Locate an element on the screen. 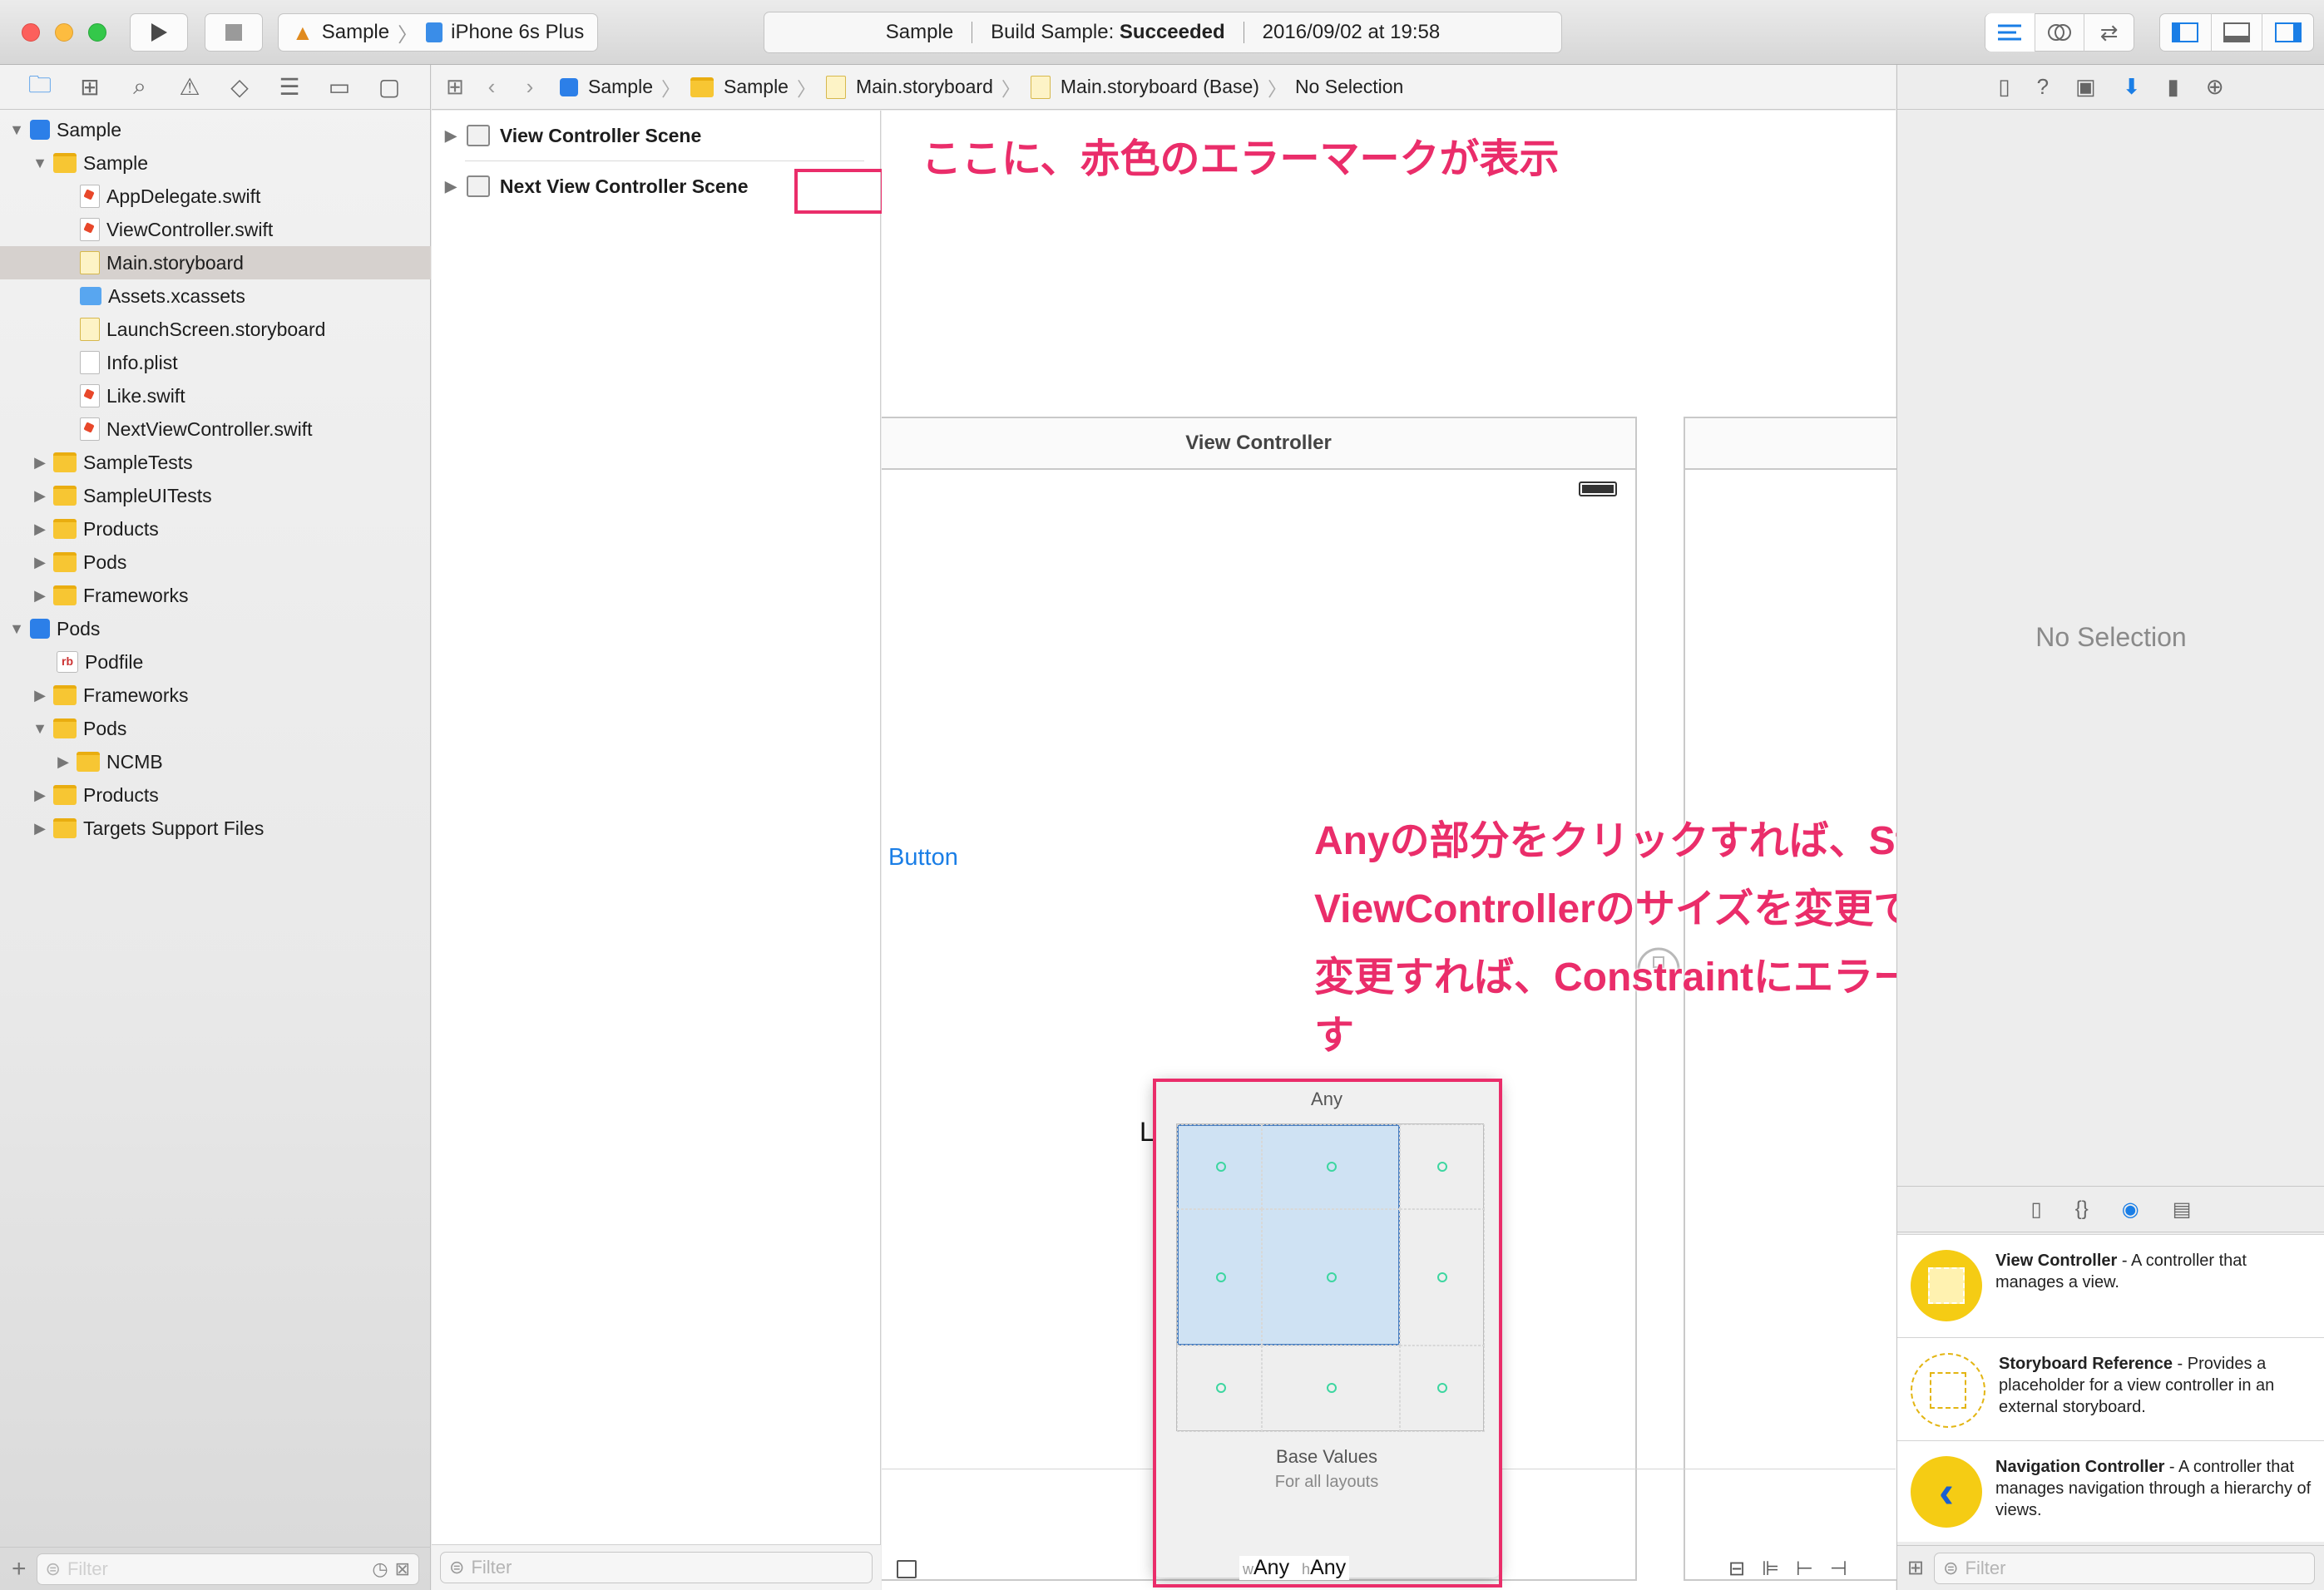  file-inspector-icon: ▯ is located at coordinates (2004, 87).